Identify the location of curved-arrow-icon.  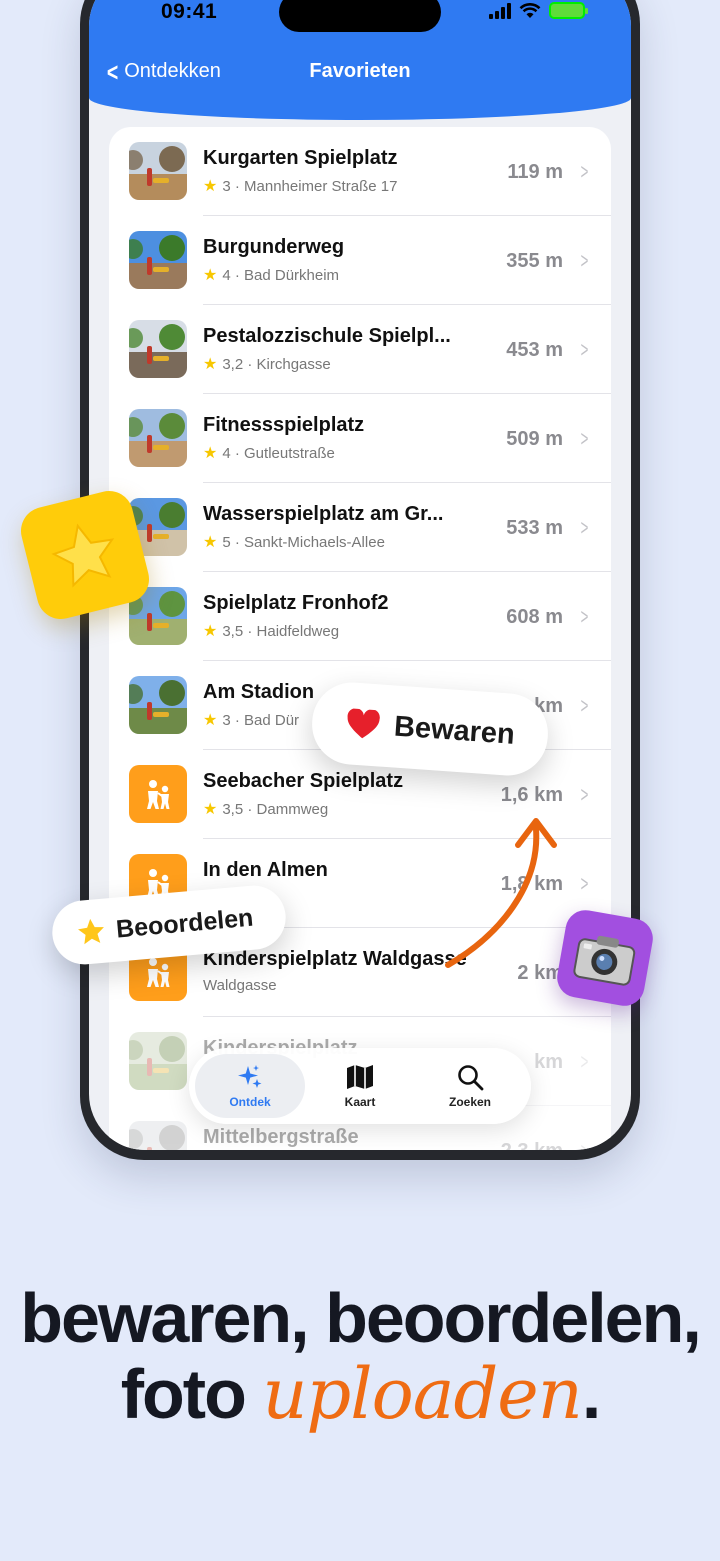
(501, 893).